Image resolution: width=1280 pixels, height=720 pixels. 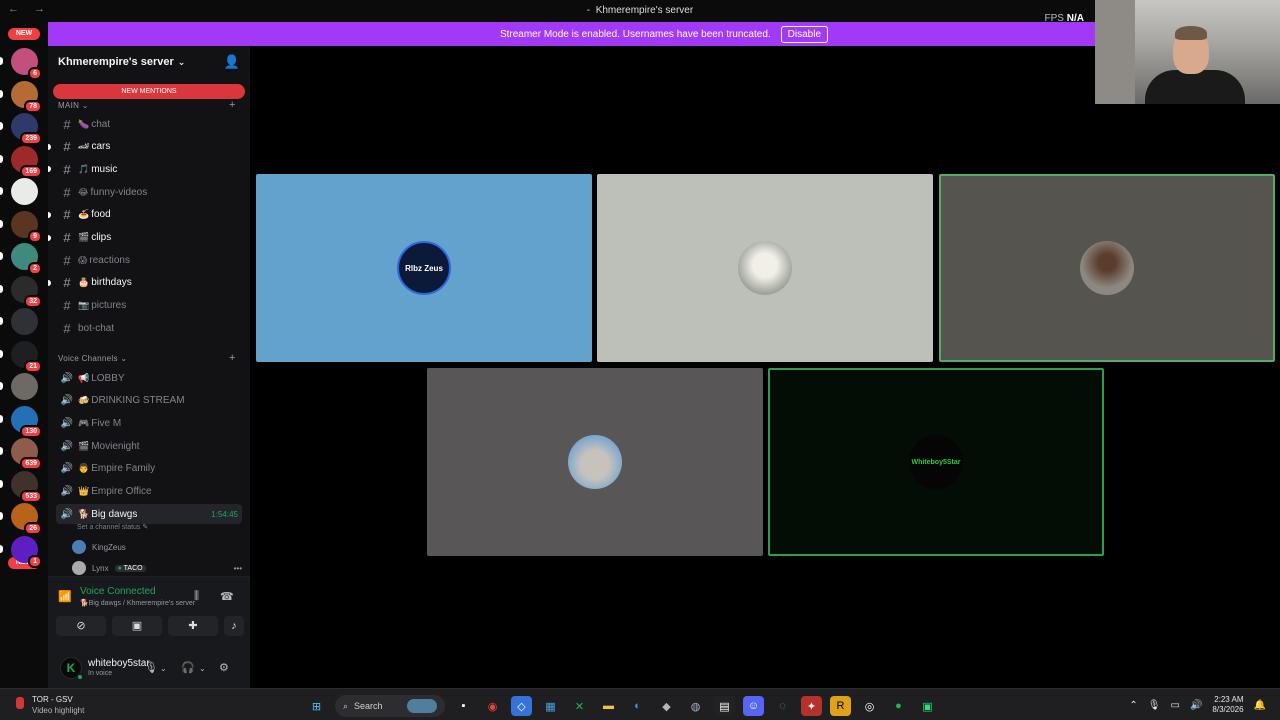 What do you see at coordinates (149, 492) in the screenshot?
I see `voice-channel-empire-office: 🔊 👑 Empire Office` at bounding box center [149, 492].